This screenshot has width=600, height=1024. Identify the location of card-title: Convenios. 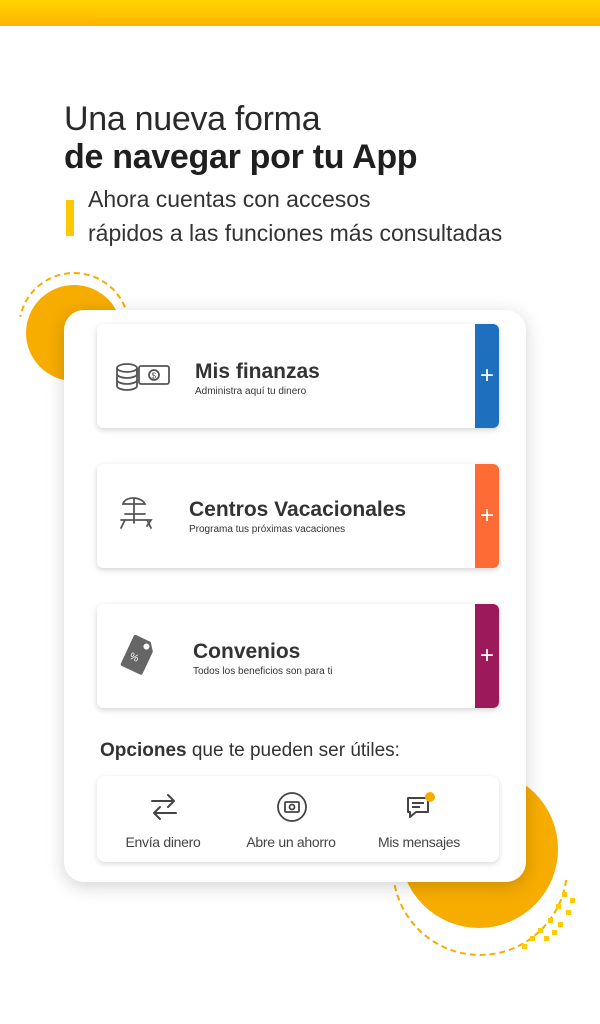
(247, 651).